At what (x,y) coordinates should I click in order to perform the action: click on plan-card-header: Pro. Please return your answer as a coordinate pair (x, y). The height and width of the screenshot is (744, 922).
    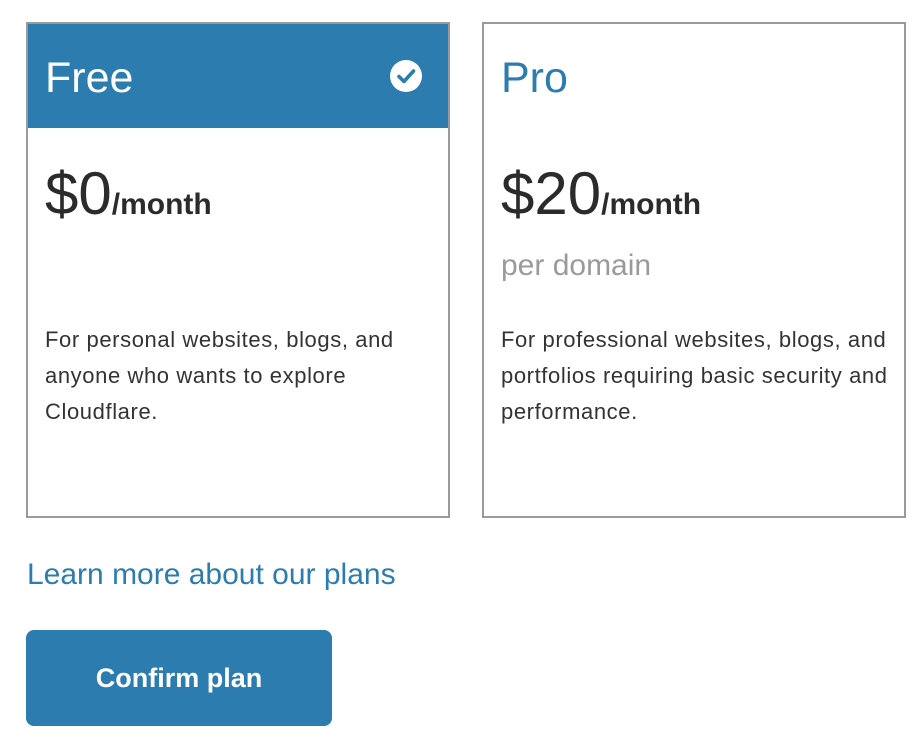
    Looking at the image, I should click on (694, 76).